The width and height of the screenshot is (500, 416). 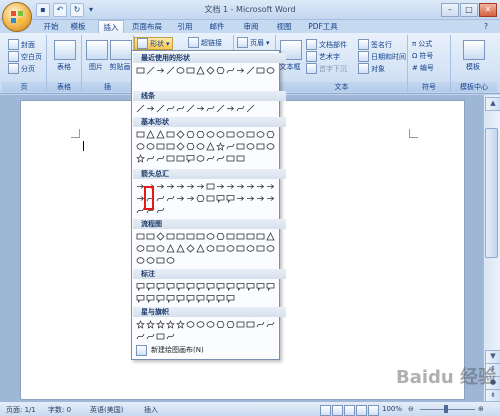 What do you see at coordinates (349, 410) in the screenshot?
I see `web-layout-icon` at bounding box center [349, 410].